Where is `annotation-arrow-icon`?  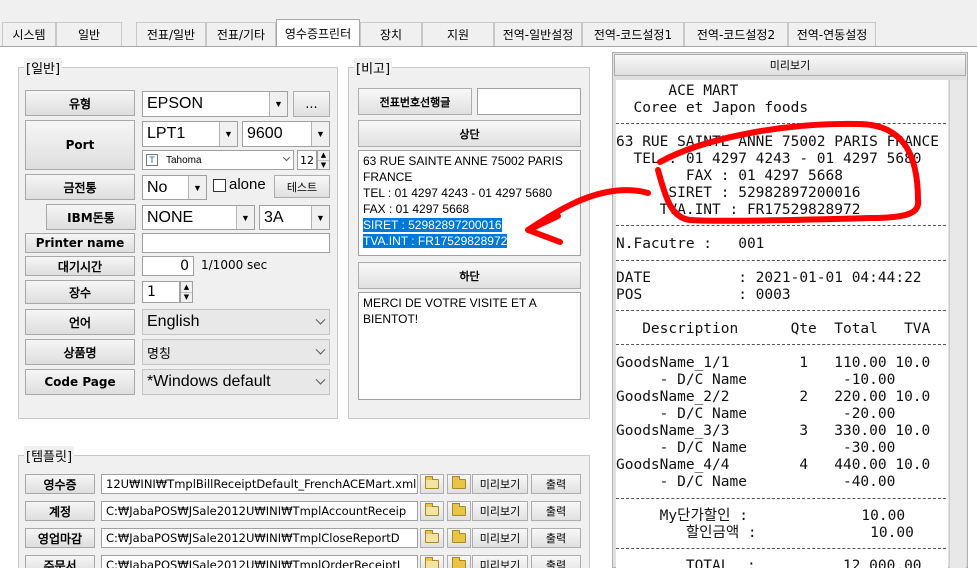
annotation-arrow-icon is located at coordinates (588, 216).